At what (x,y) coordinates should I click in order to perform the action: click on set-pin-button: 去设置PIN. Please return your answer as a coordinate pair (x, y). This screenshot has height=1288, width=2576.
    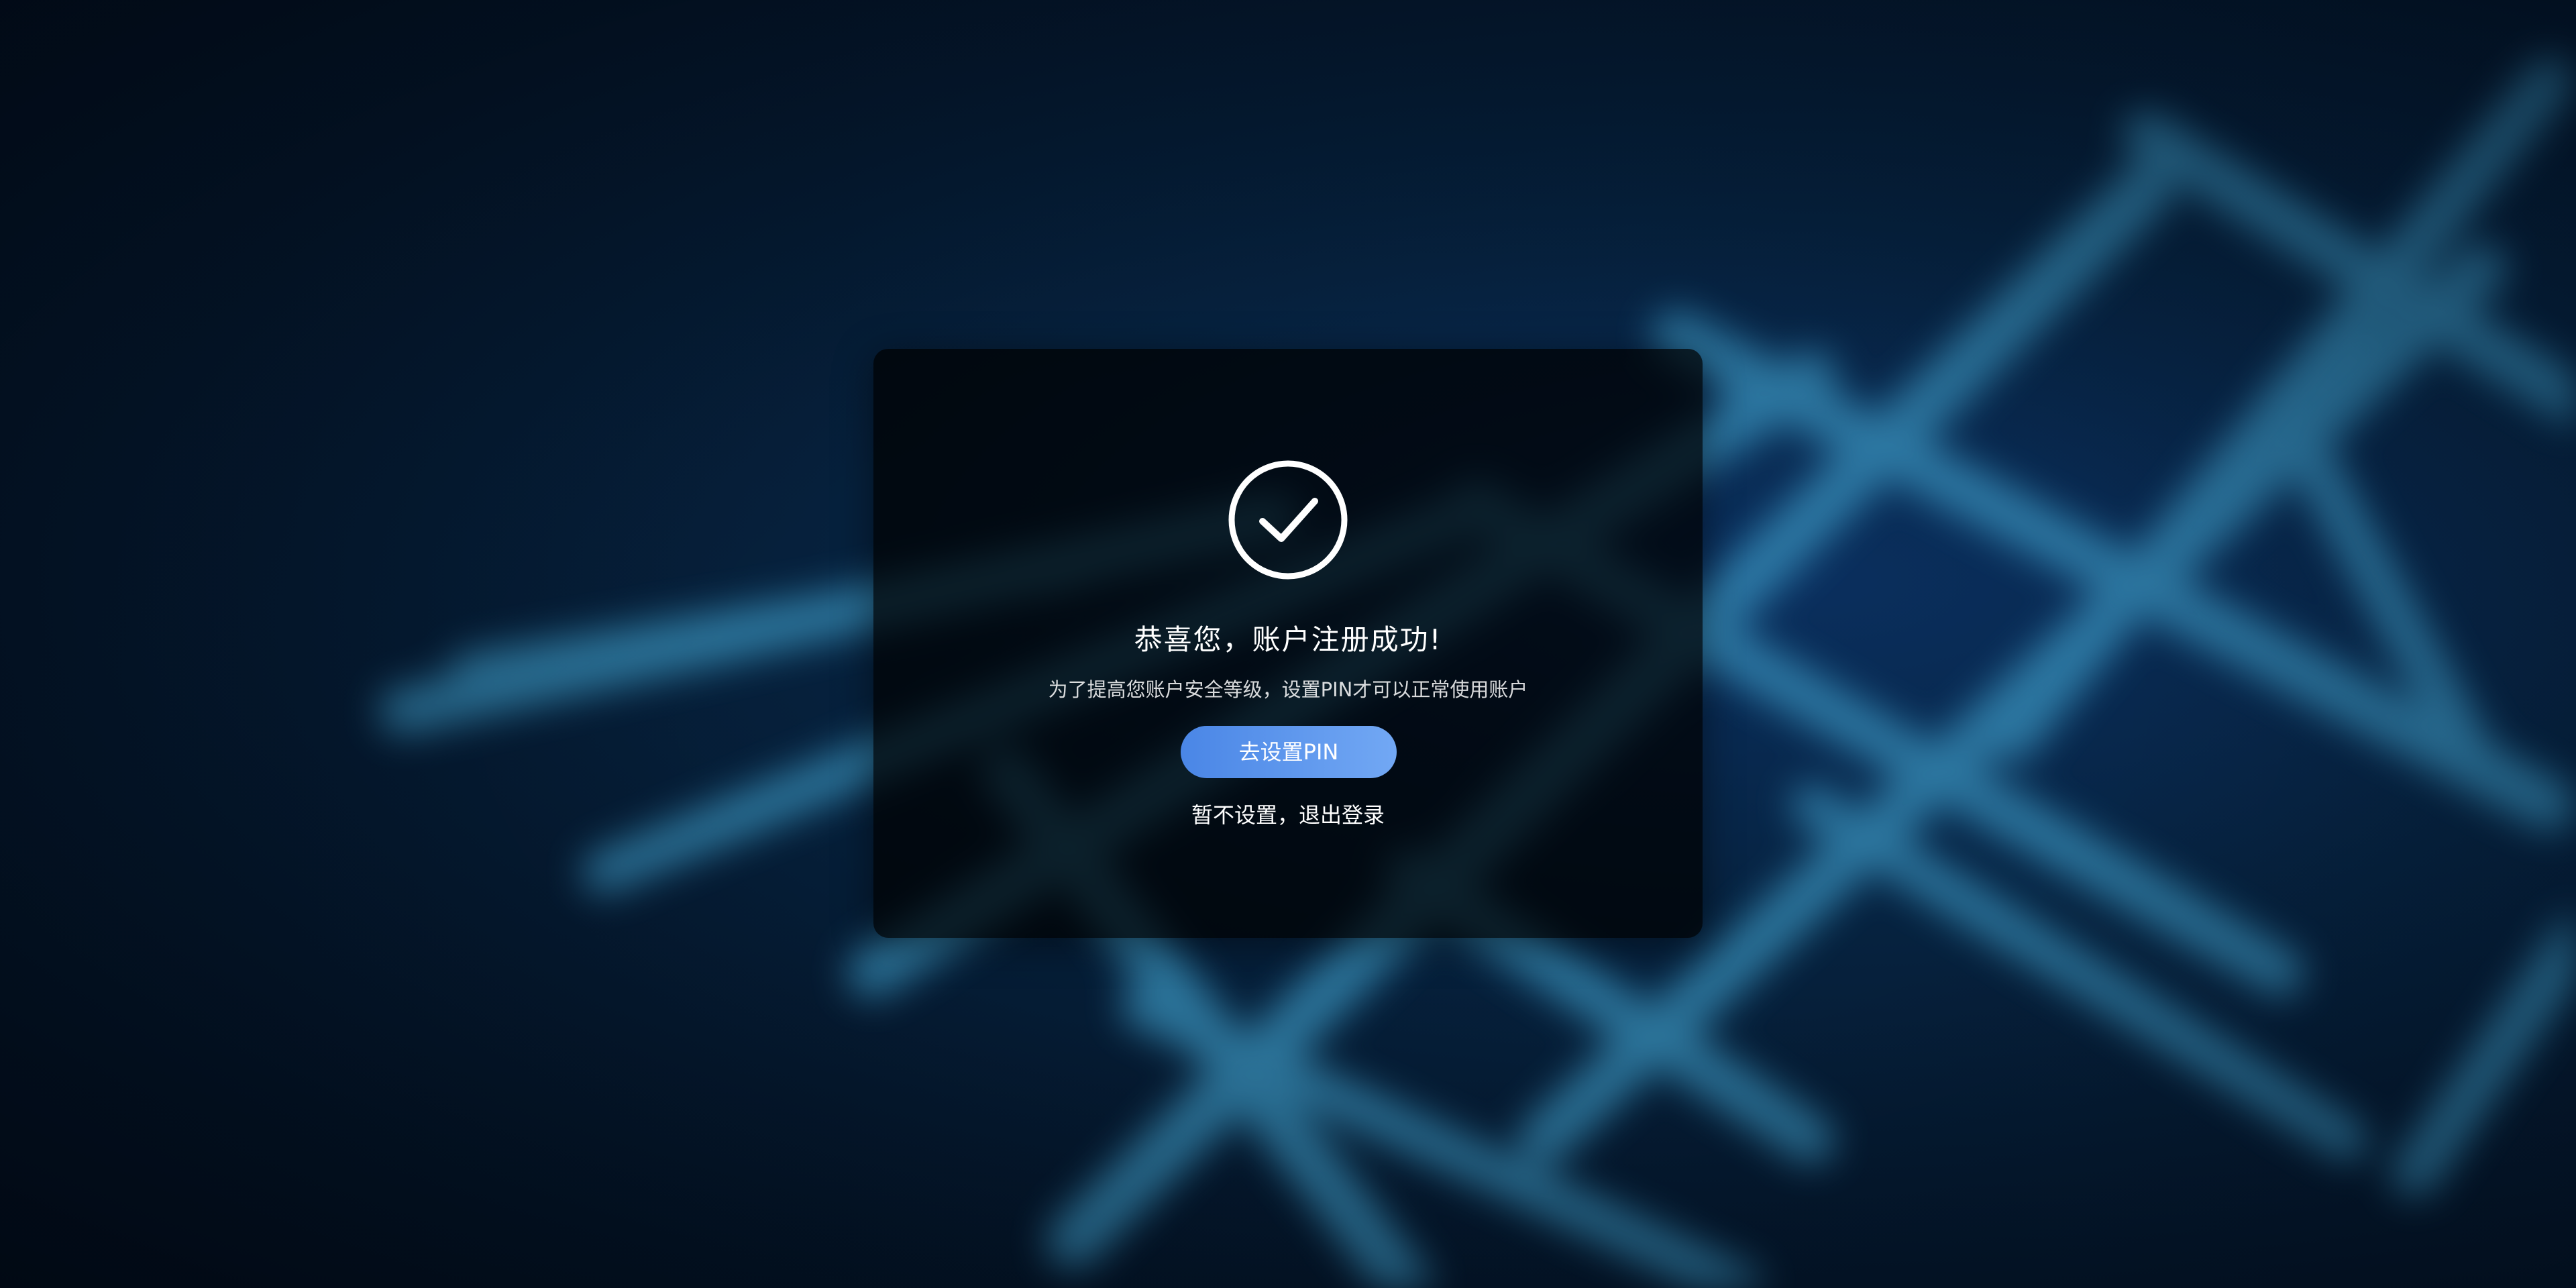
    Looking at the image, I should click on (1289, 752).